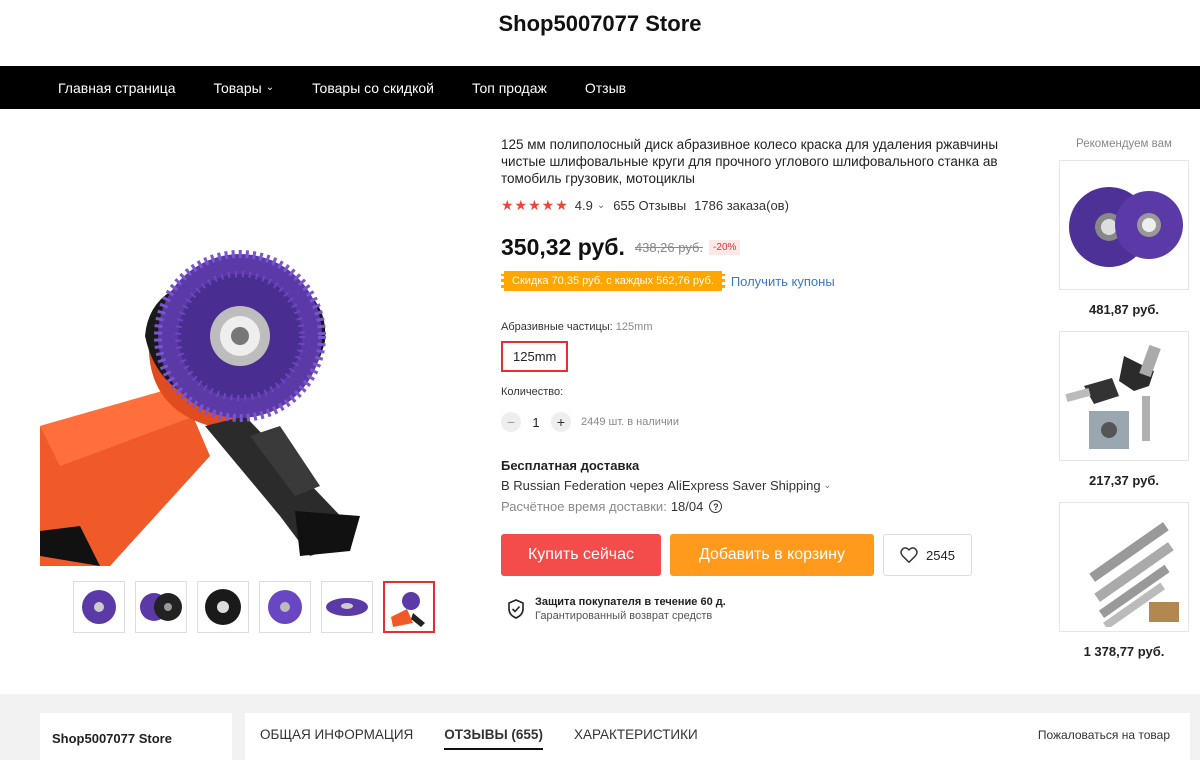 Image resolution: width=1200 pixels, height=773 pixels. I want to click on shipping-title: Бесплатная доставка, so click(570, 465).